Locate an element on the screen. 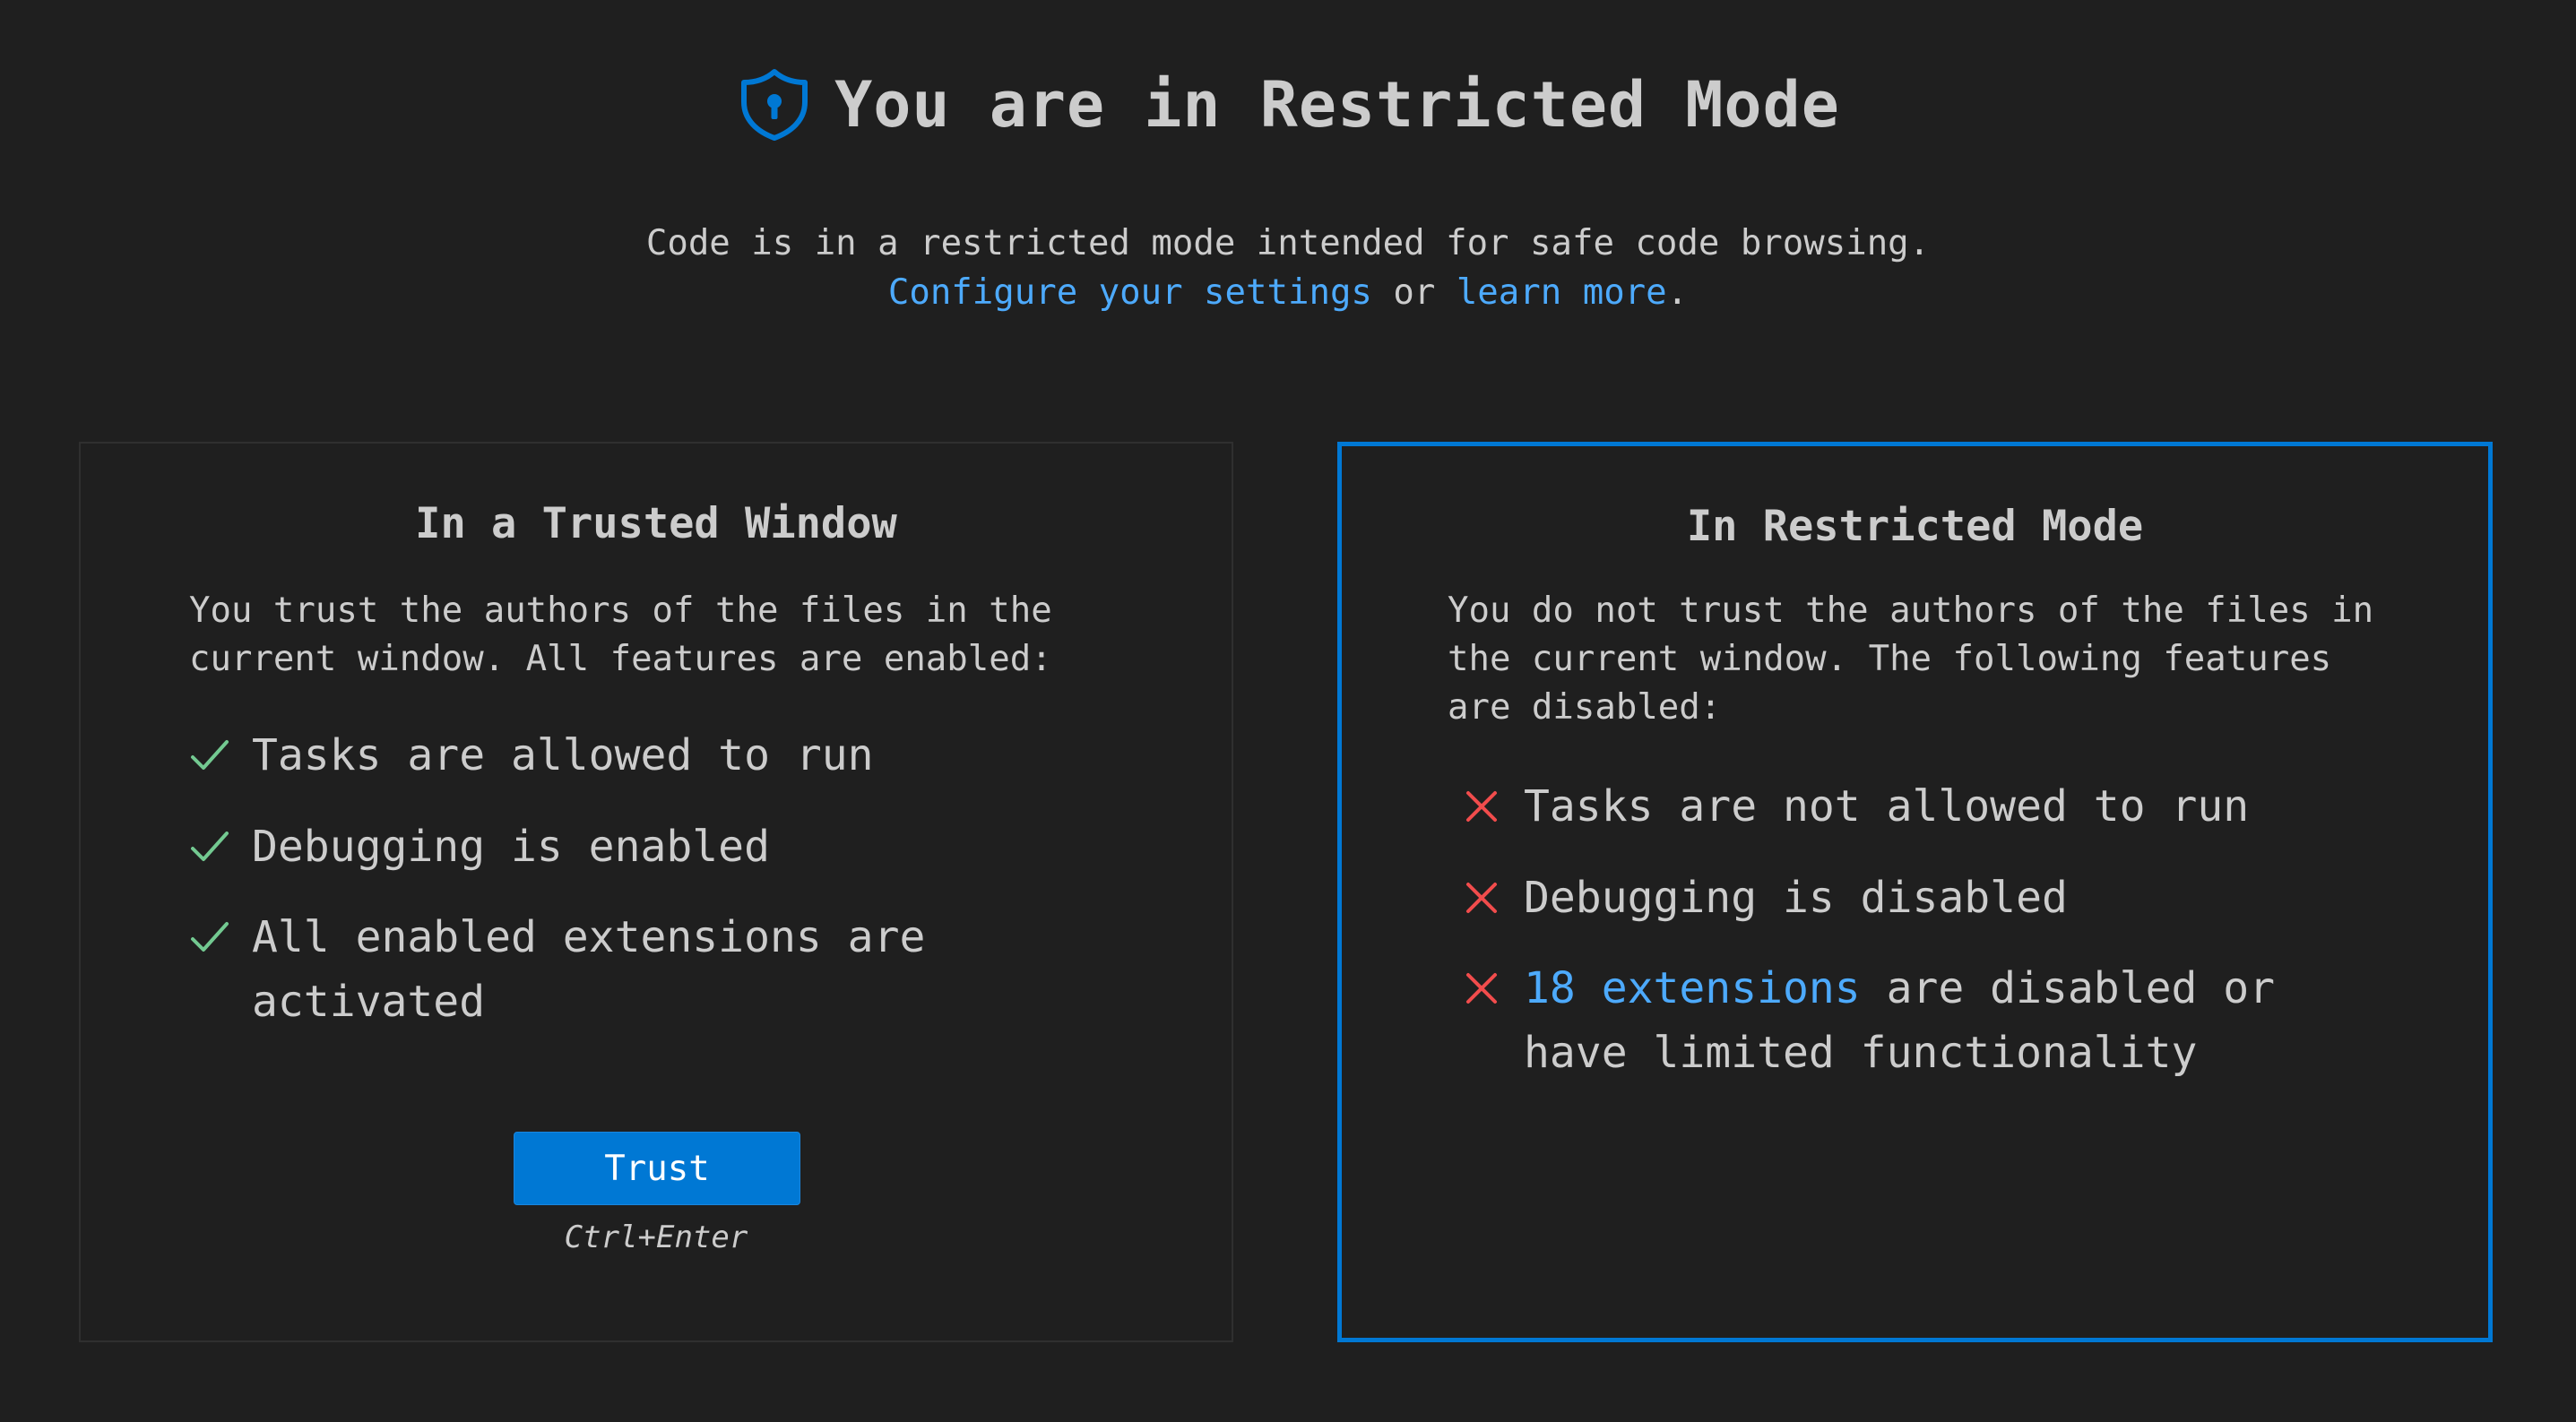 This screenshot has width=2576, height=1422. trusted-feature-text: Tasks are allowed to run is located at coordinates (563, 755).